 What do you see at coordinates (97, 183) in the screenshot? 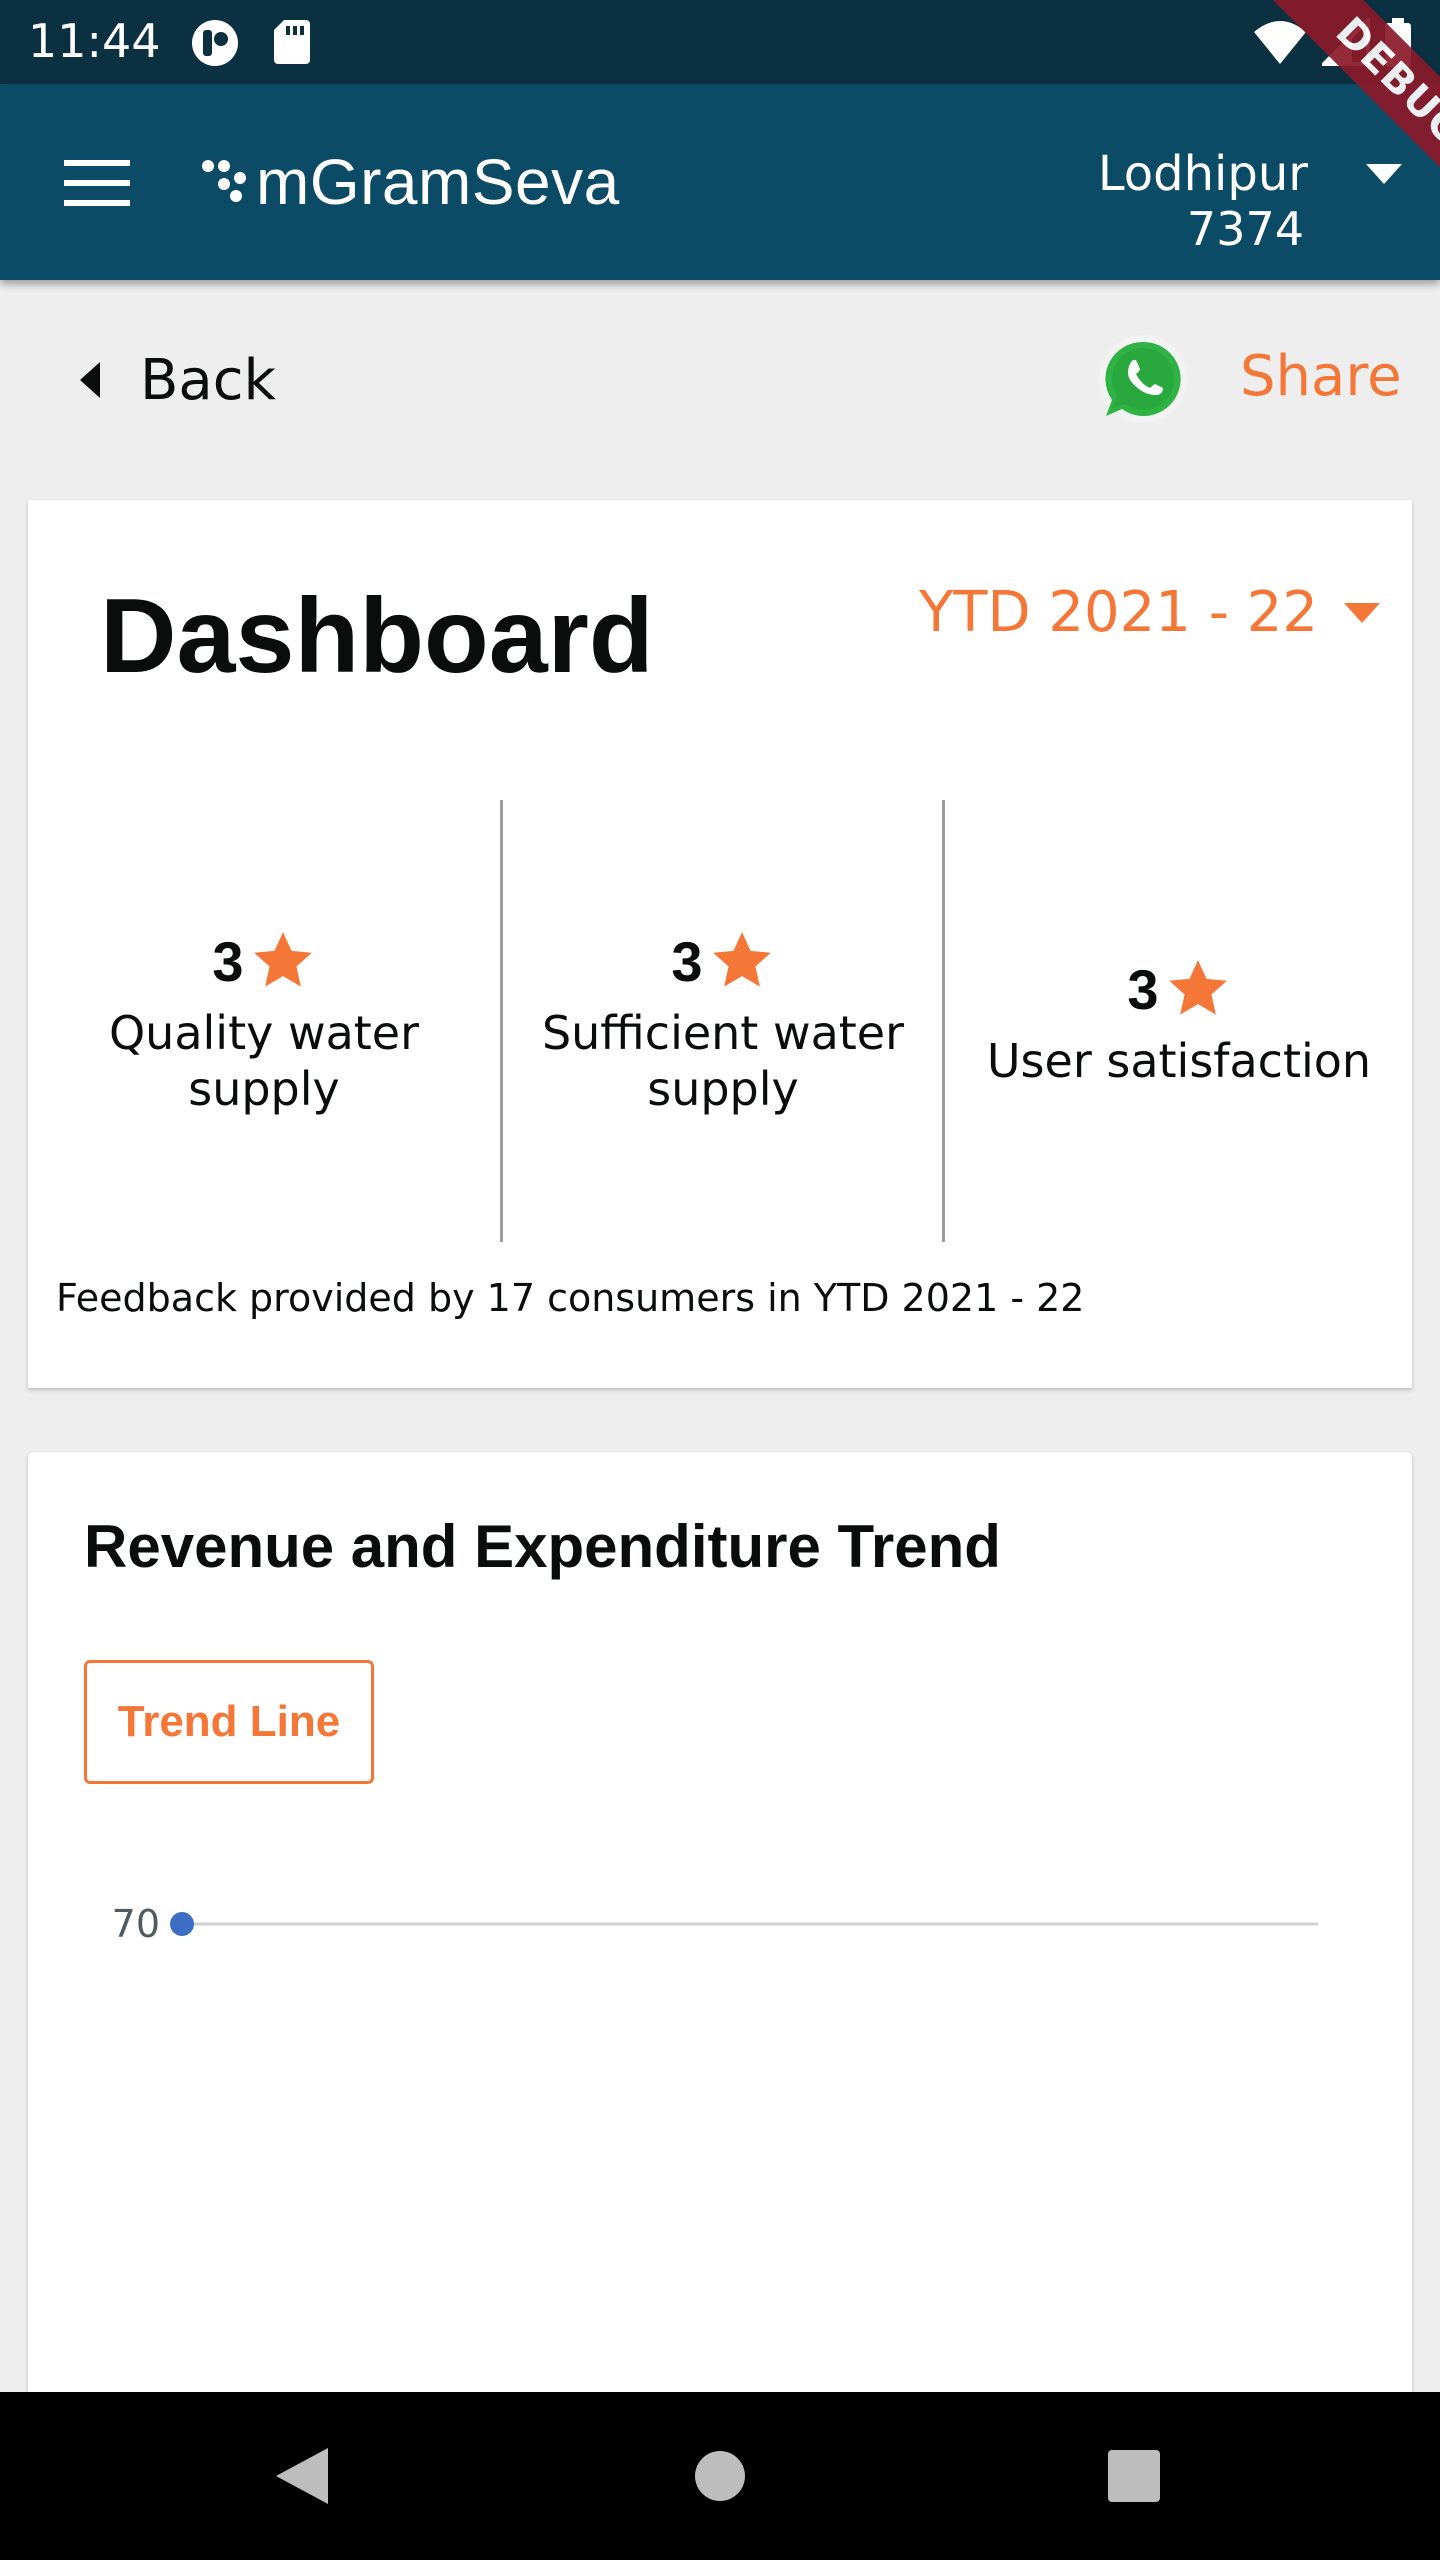
I see `menu-icon` at bounding box center [97, 183].